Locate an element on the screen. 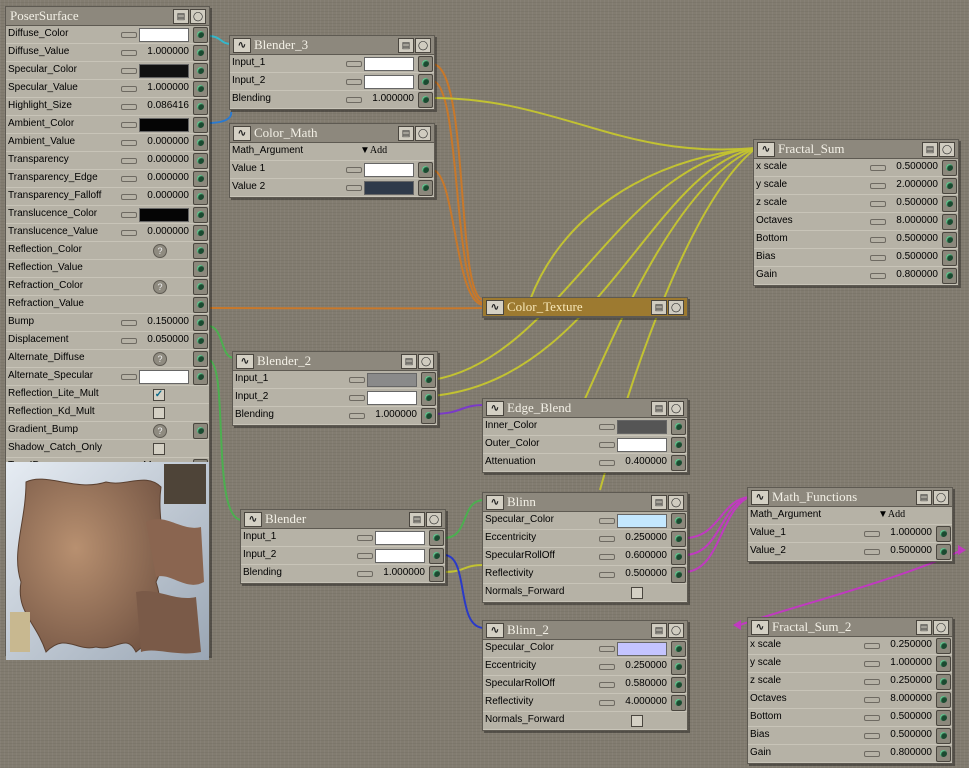 This screenshot has width=969, height=768. param-row-eccentricity: Eccentricity 0.250000 is located at coordinates (585, 539).